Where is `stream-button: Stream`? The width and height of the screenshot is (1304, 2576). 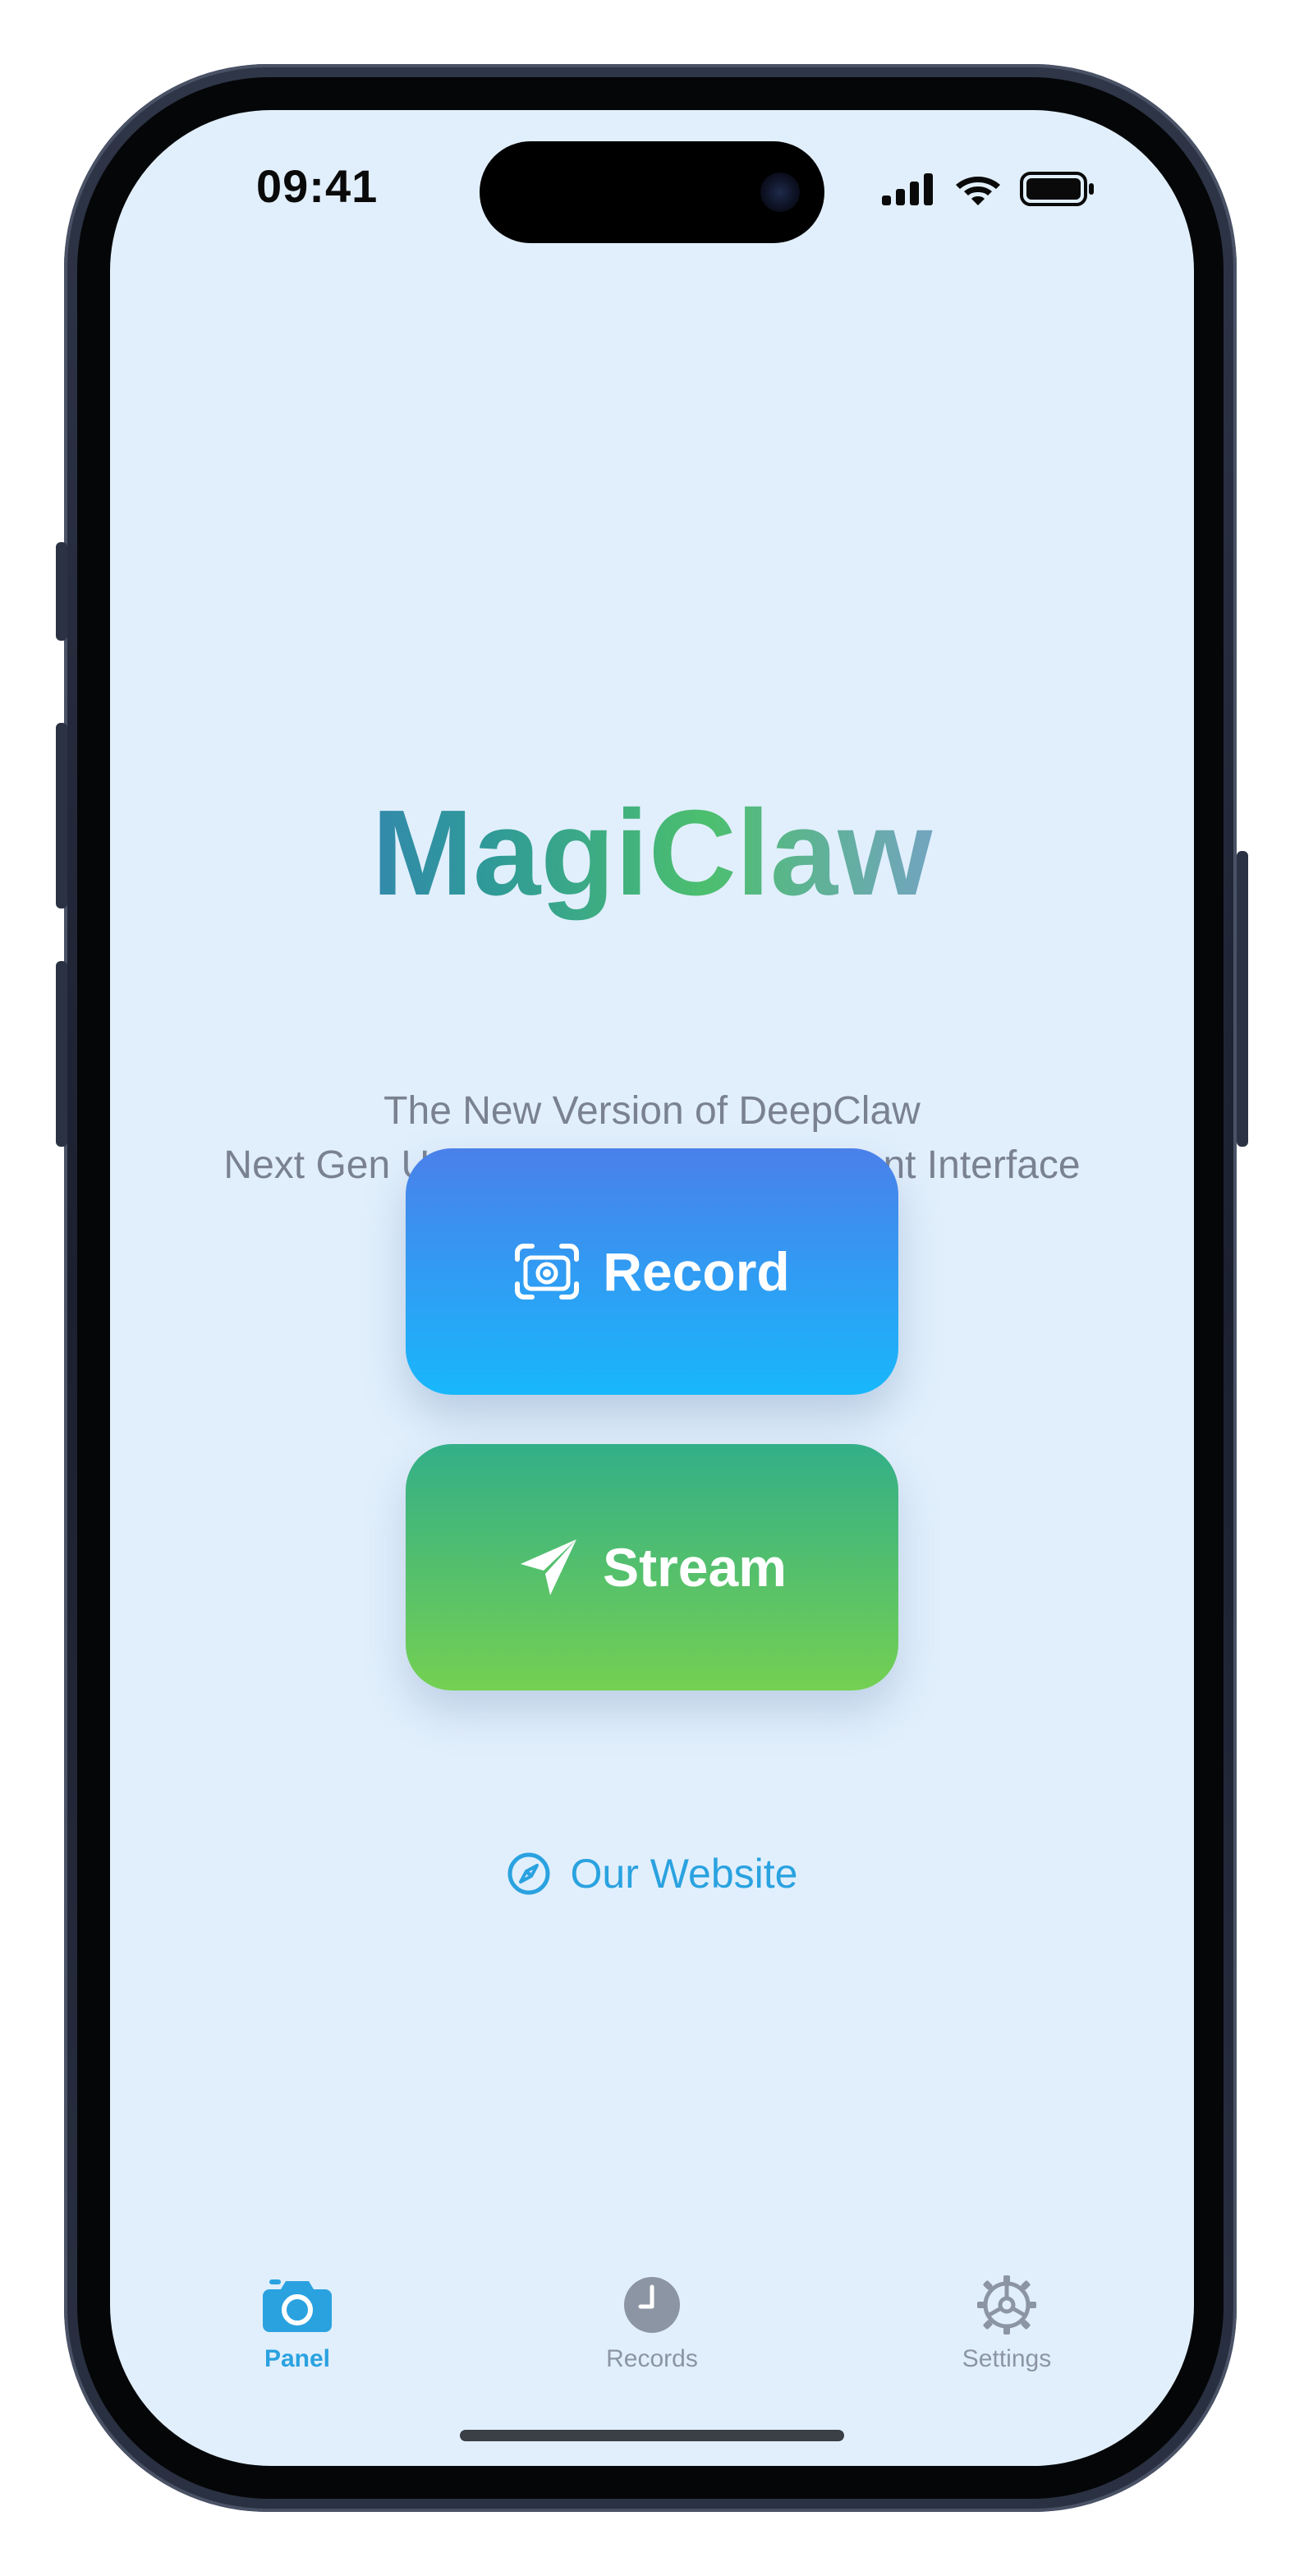
stream-button: Stream is located at coordinates (652, 1567).